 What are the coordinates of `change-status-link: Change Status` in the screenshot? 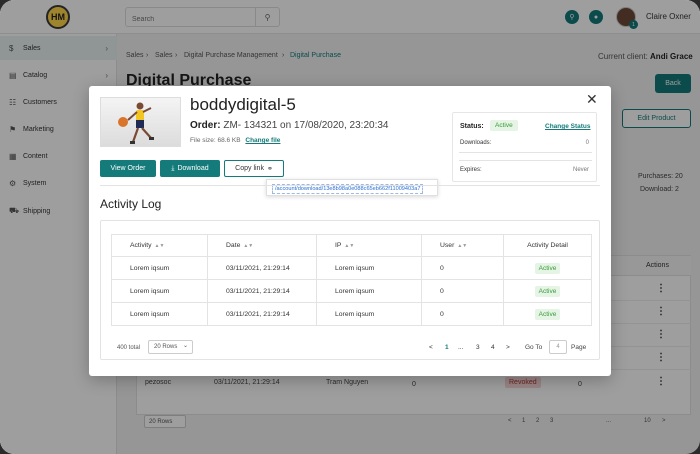 It's located at (568, 126).